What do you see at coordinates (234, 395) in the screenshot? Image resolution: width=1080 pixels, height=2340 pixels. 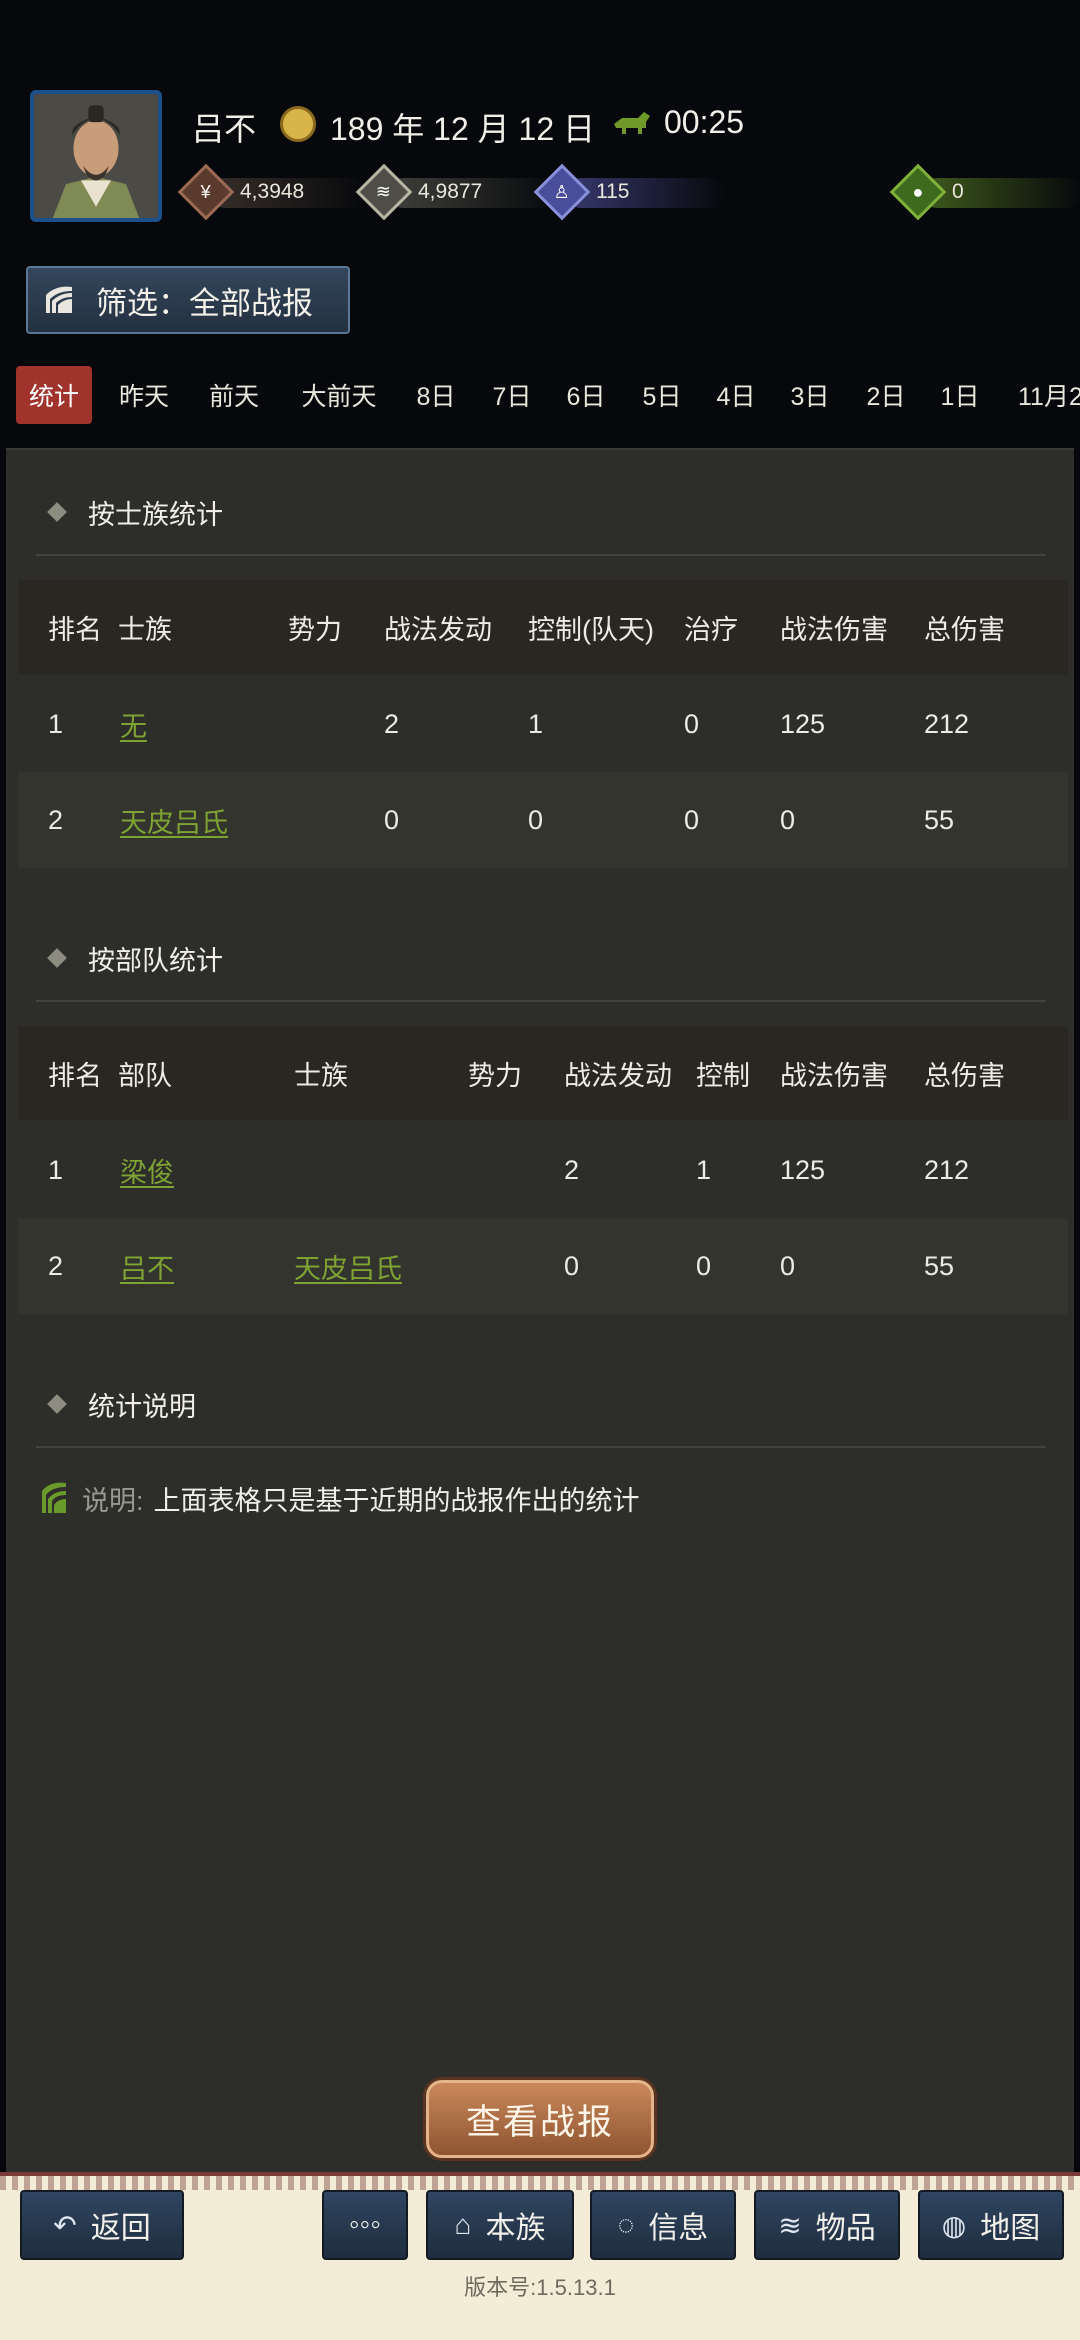 I see `tab-day-before: 前天` at bounding box center [234, 395].